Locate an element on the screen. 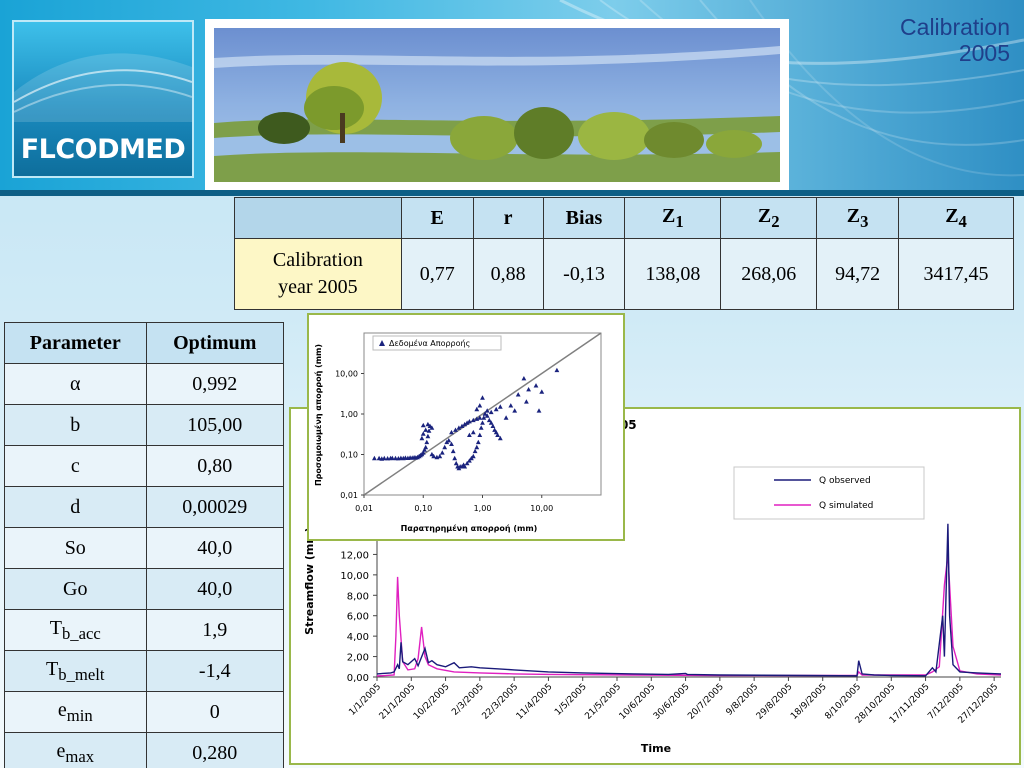 The image size is (1024, 768). x-tick-label: 21/1/2005 is located at coordinates (398, 702).